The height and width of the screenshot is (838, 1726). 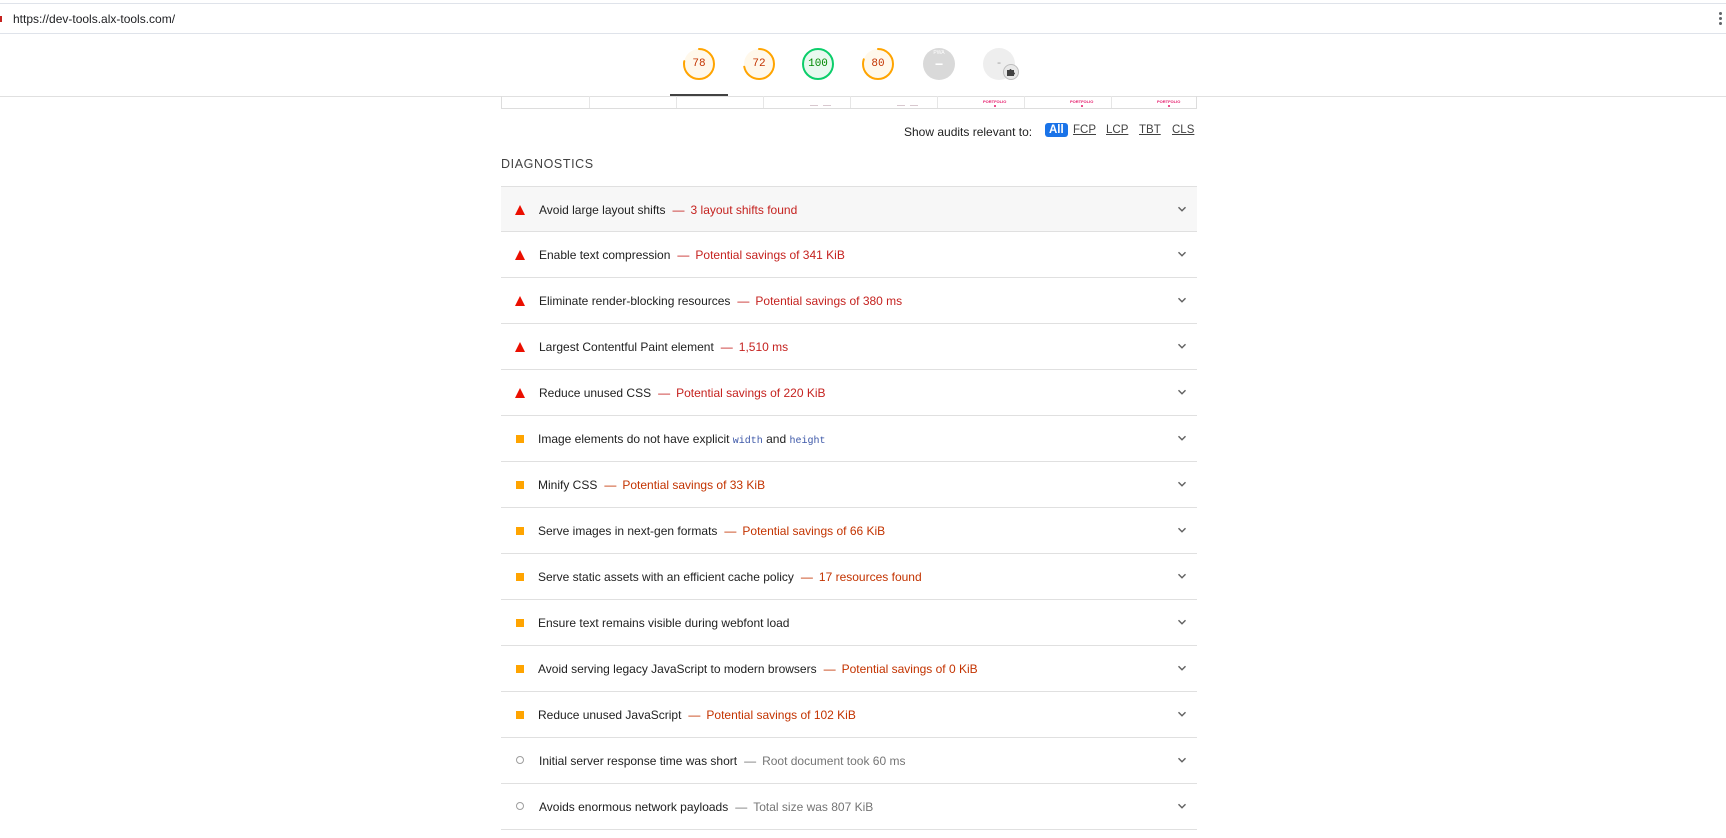 I want to click on audit-title: Avoid large layout shifts, so click(x=602, y=210).